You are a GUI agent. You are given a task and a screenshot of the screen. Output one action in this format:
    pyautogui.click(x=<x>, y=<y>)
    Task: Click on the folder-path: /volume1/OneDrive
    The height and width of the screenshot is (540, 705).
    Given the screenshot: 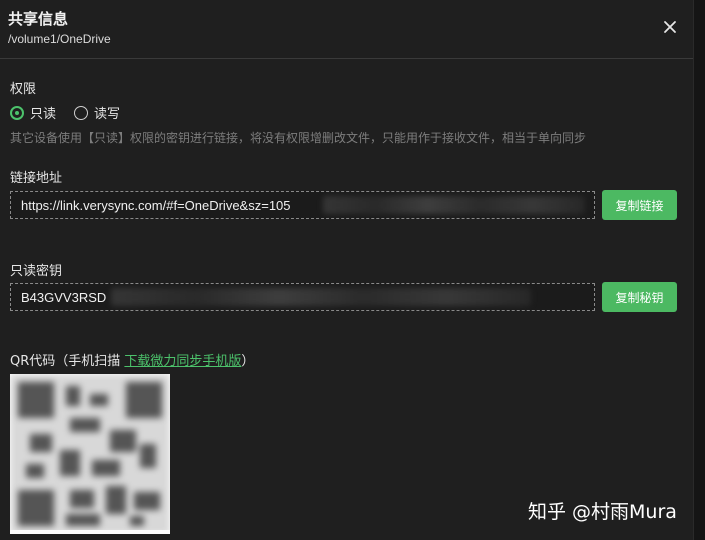 What is the action you would take?
    pyautogui.click(x=59, y=39)
    